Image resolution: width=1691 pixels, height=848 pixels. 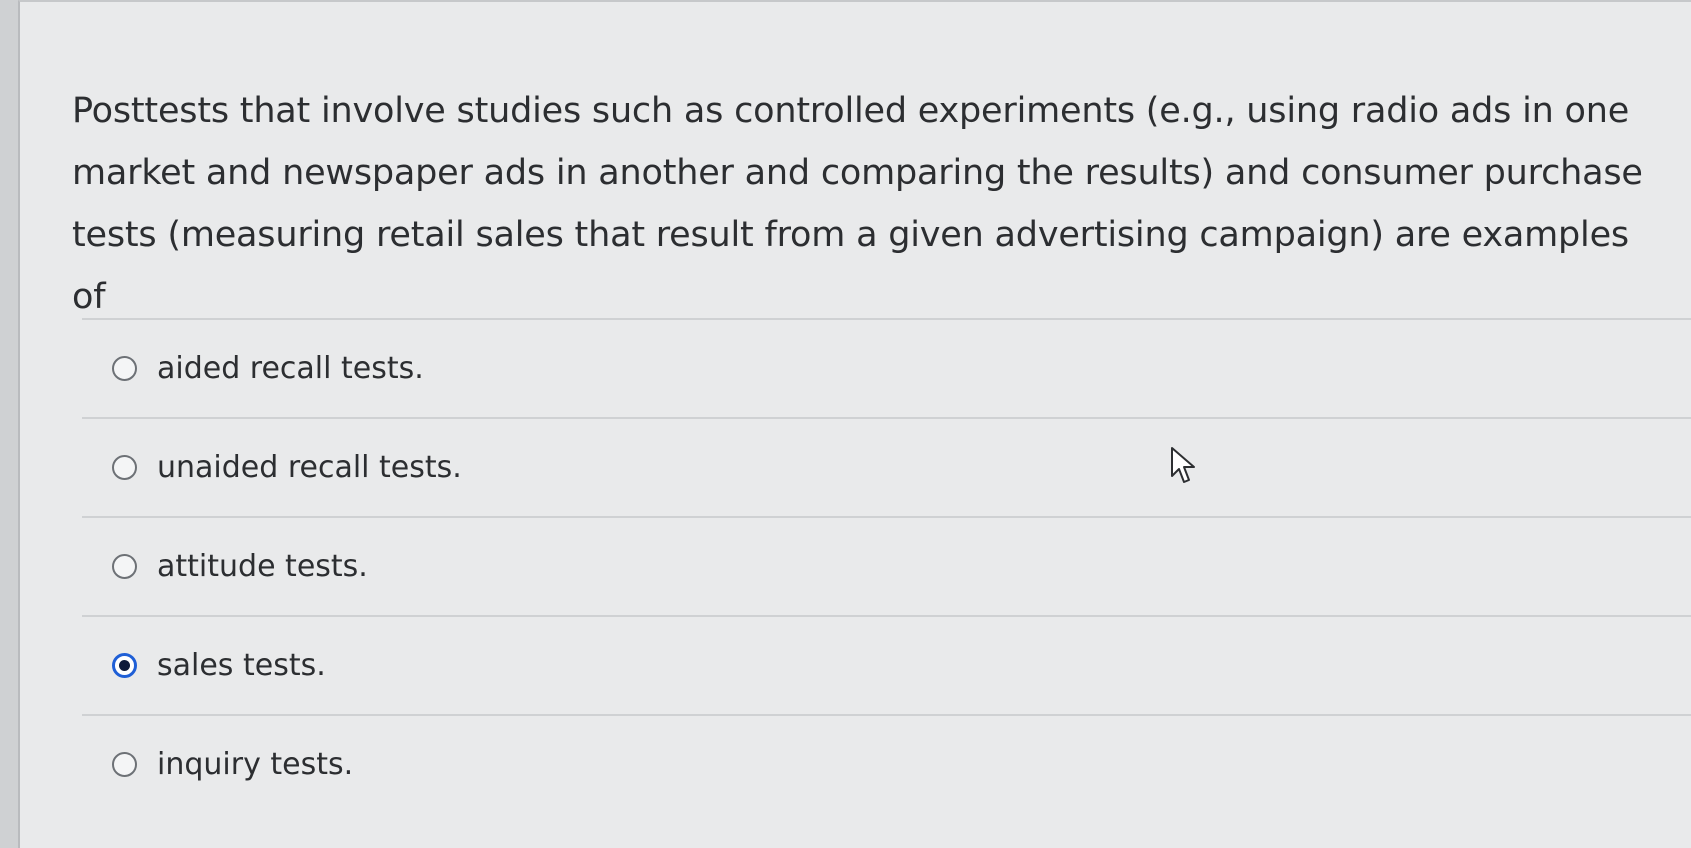 I want to click on option-label: aided recall tests., so click(x=290, y=368).